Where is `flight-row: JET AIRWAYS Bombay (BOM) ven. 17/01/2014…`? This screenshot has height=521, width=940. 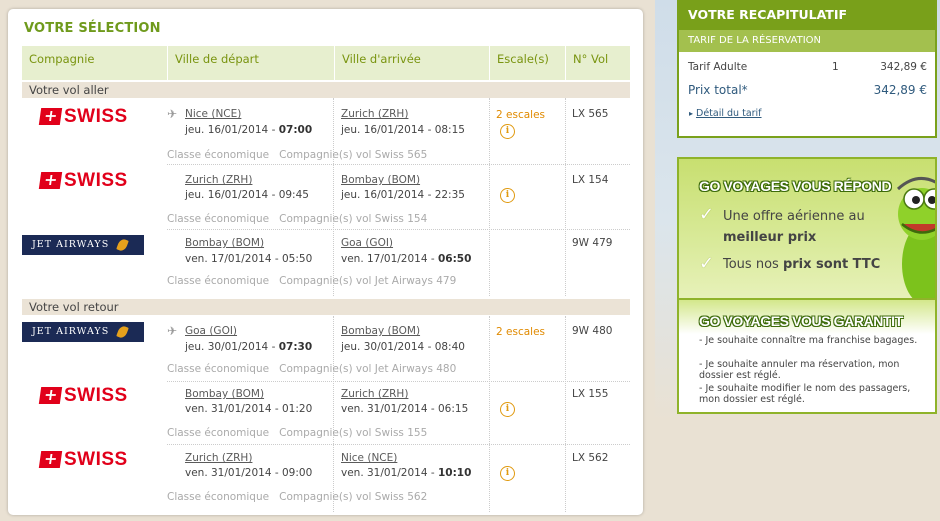 flight-row: JET AIRWAYS Bombay (BOM) ven. 17/01/2014… is located at coordinates (326, 264).